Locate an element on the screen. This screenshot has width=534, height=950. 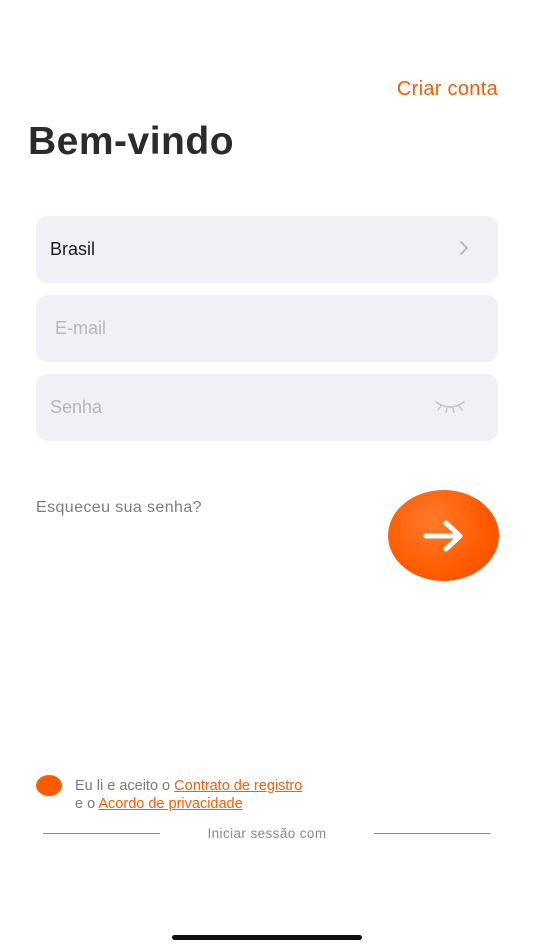
email-input is located at coordinates (226, 328).